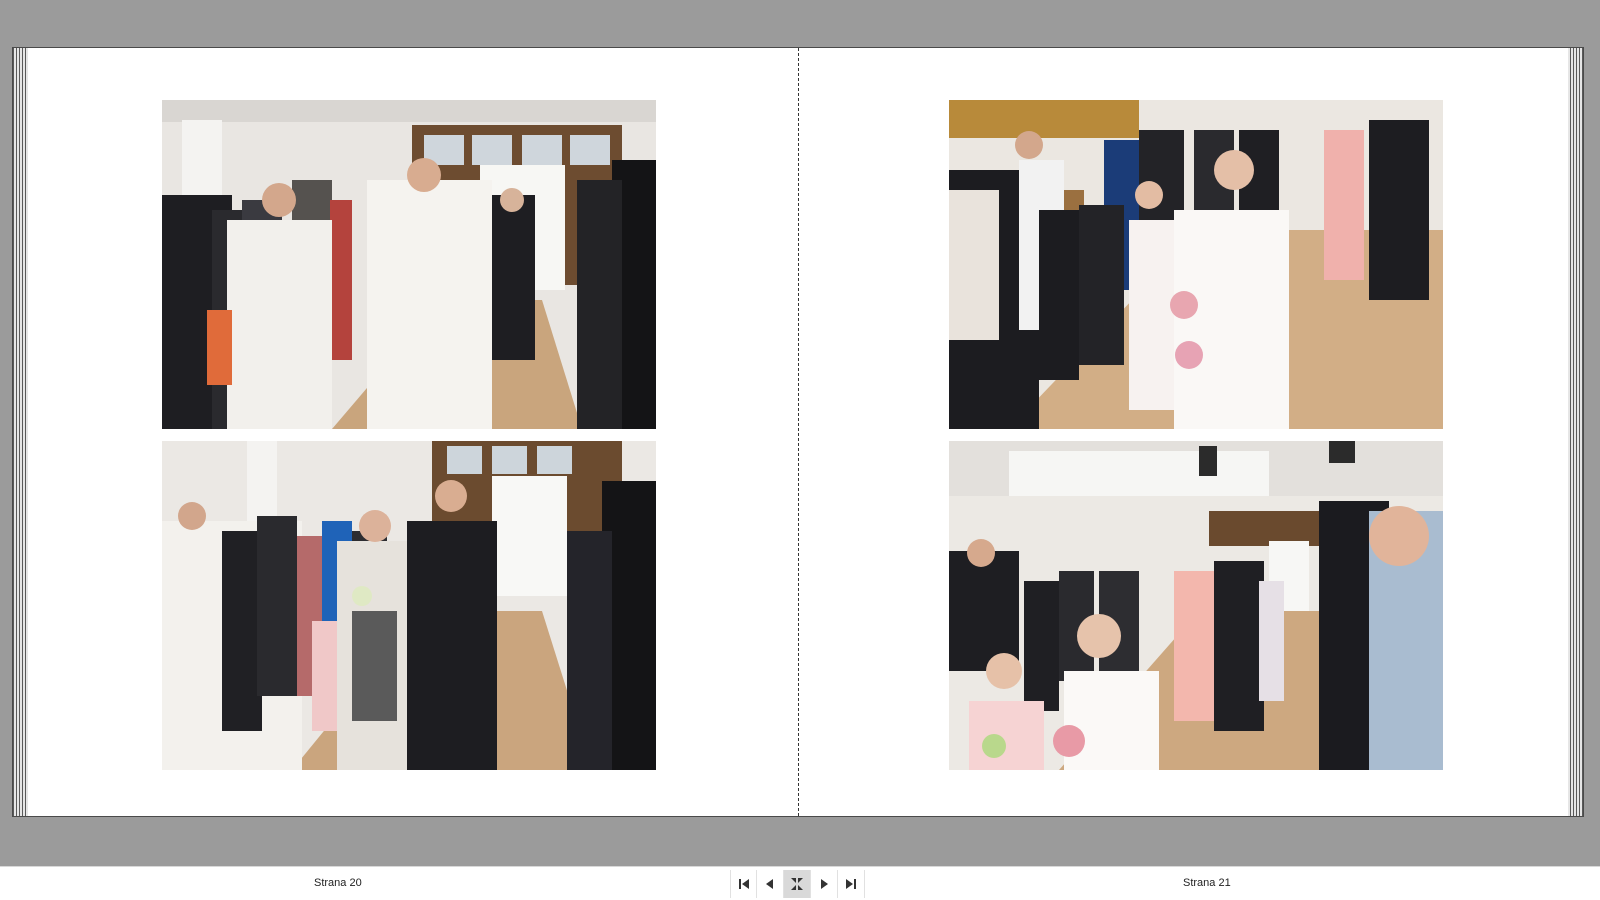 Image resolution: width=1600 pixels, height=900 pixels. I want to click on next-page-icon, so click(824, 884).